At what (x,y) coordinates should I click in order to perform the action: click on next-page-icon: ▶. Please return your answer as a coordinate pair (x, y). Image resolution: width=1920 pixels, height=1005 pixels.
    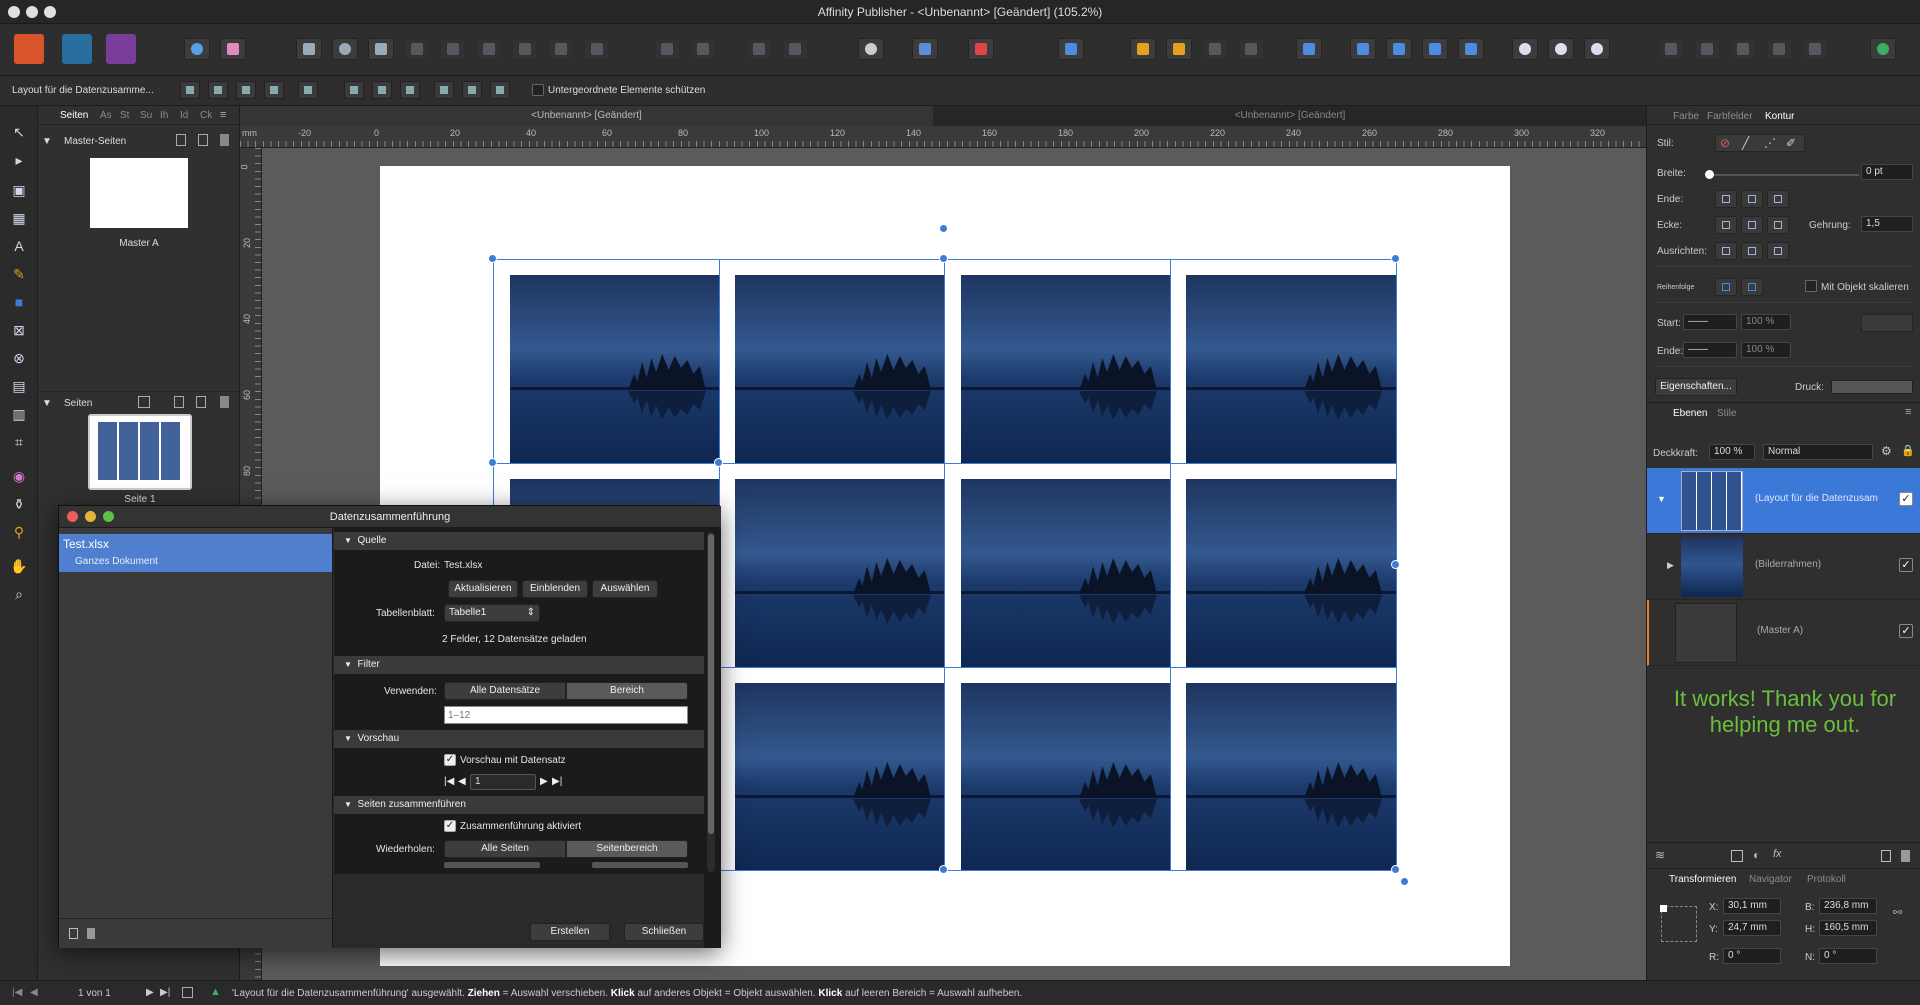
    Looking at the image, I should click on (150, 992).